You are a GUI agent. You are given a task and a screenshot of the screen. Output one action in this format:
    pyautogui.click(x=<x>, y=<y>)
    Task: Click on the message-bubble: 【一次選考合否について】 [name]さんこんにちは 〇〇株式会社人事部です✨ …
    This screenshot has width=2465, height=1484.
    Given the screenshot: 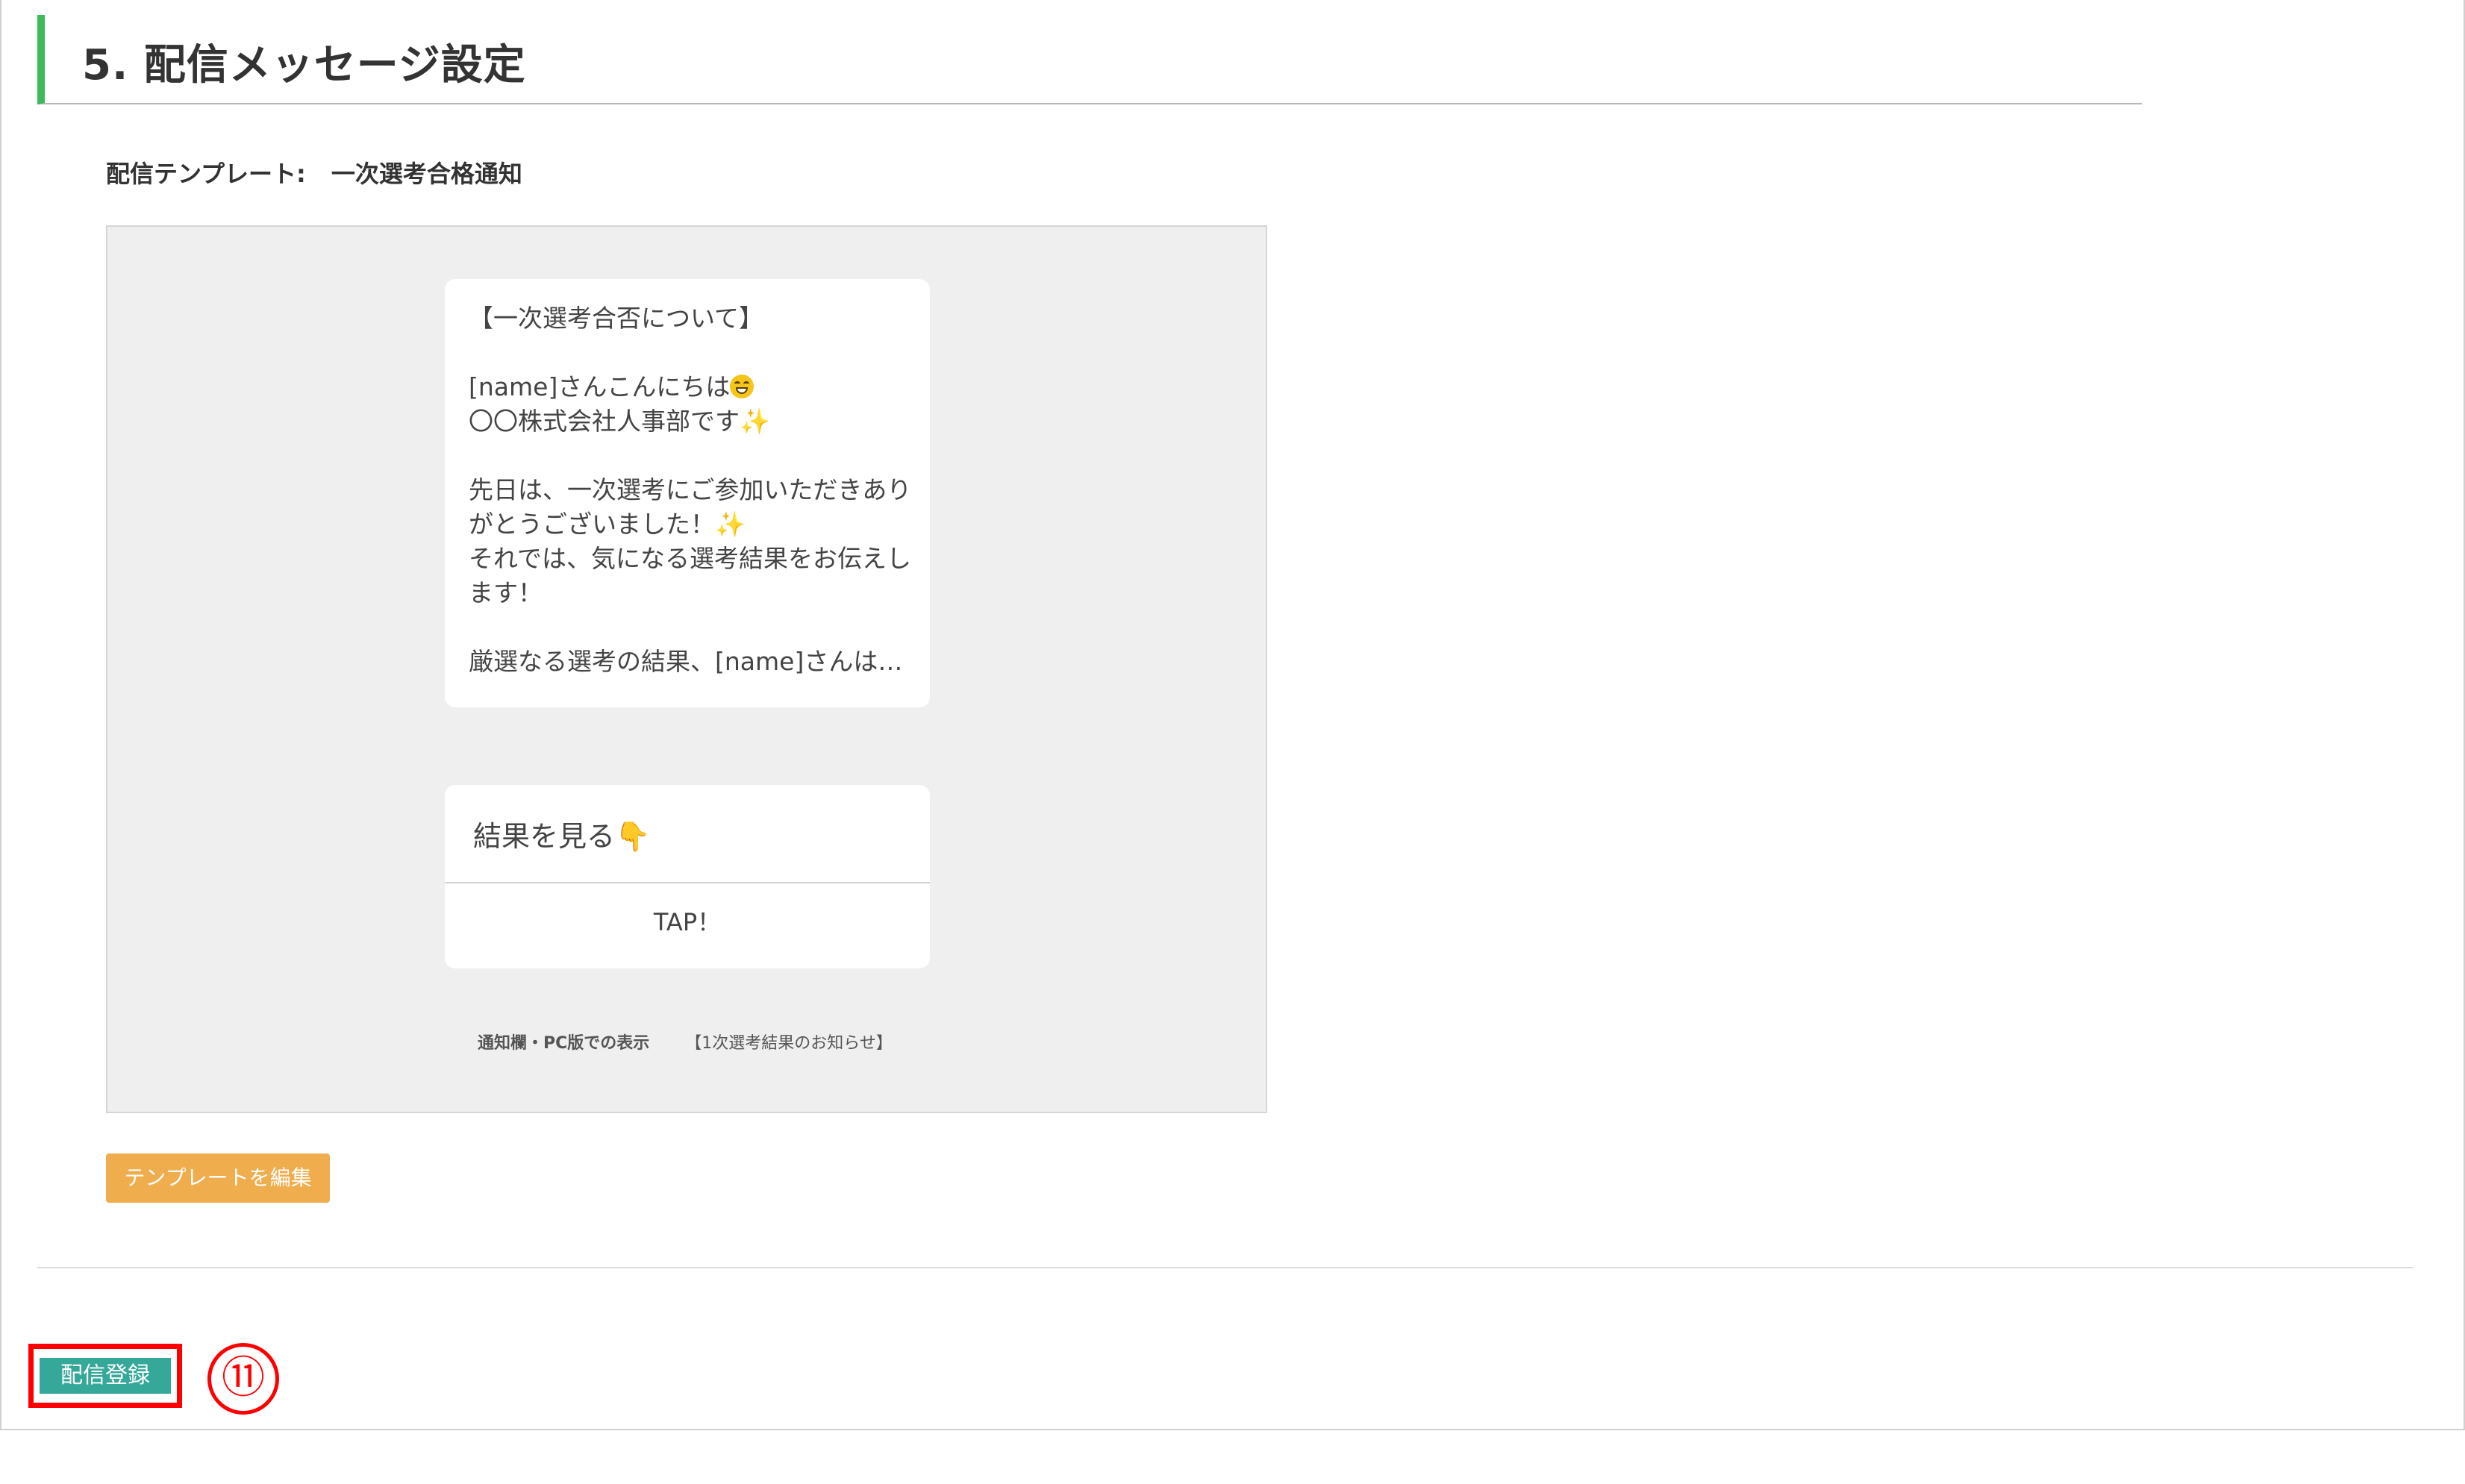 What is the action you would take?
    pyautogui.click(x=687, y=493)
    